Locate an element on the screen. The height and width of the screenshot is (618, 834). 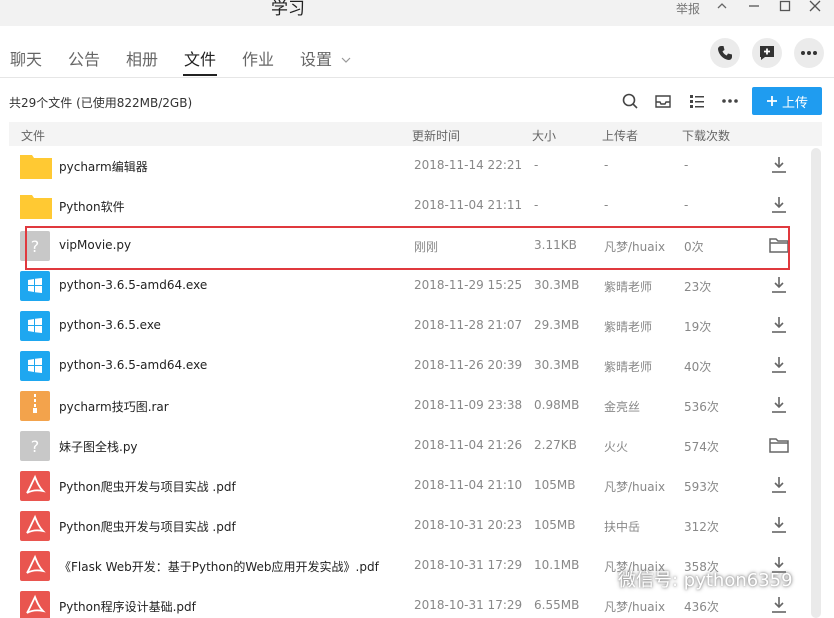
file-uploader: 火火 is located at coordinates (616, 447).